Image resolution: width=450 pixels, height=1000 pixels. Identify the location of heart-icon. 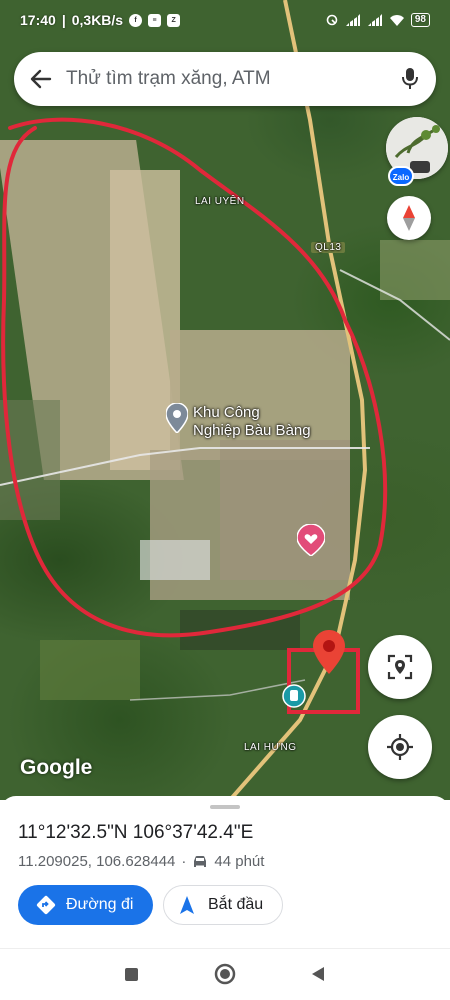
(311, 540).